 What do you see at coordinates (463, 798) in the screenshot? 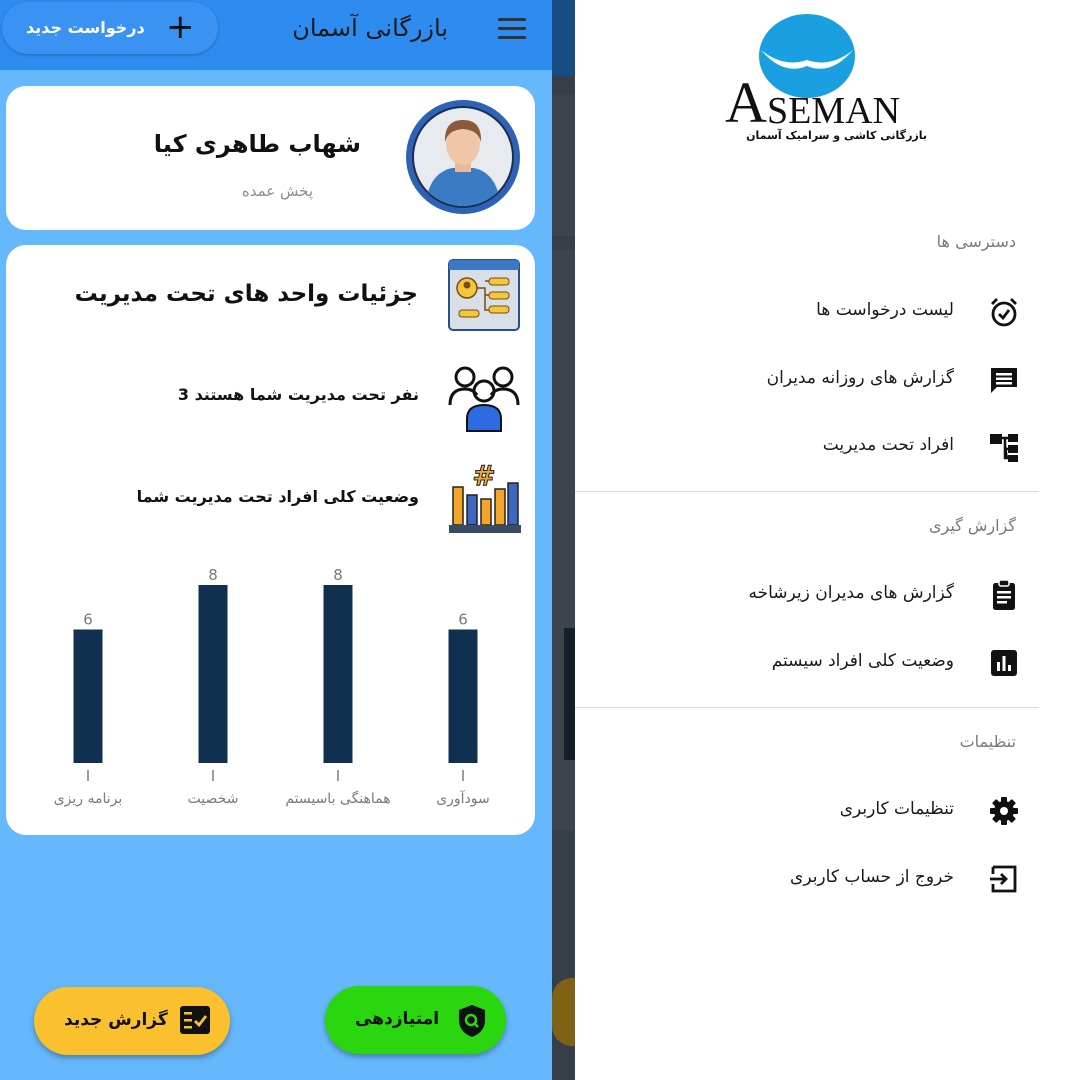
I see `chart-category-label: سودآوری` at bounding box center [463, 798].